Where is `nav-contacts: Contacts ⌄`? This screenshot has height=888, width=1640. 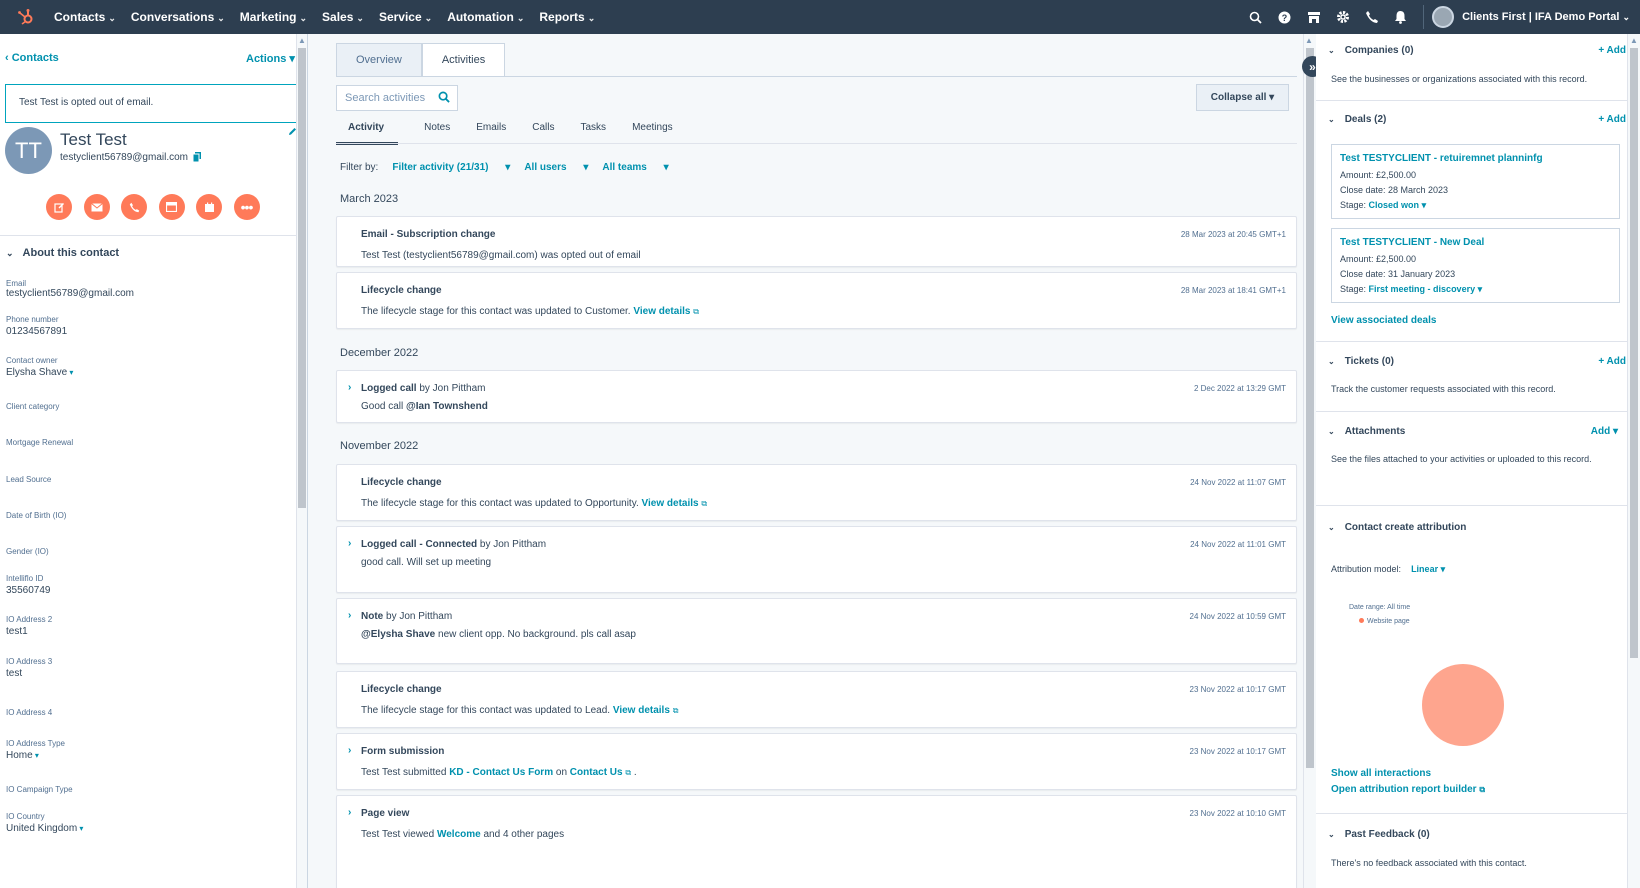 nav-contacts: Contacts ⌄ is located at coordinates (85, 17).